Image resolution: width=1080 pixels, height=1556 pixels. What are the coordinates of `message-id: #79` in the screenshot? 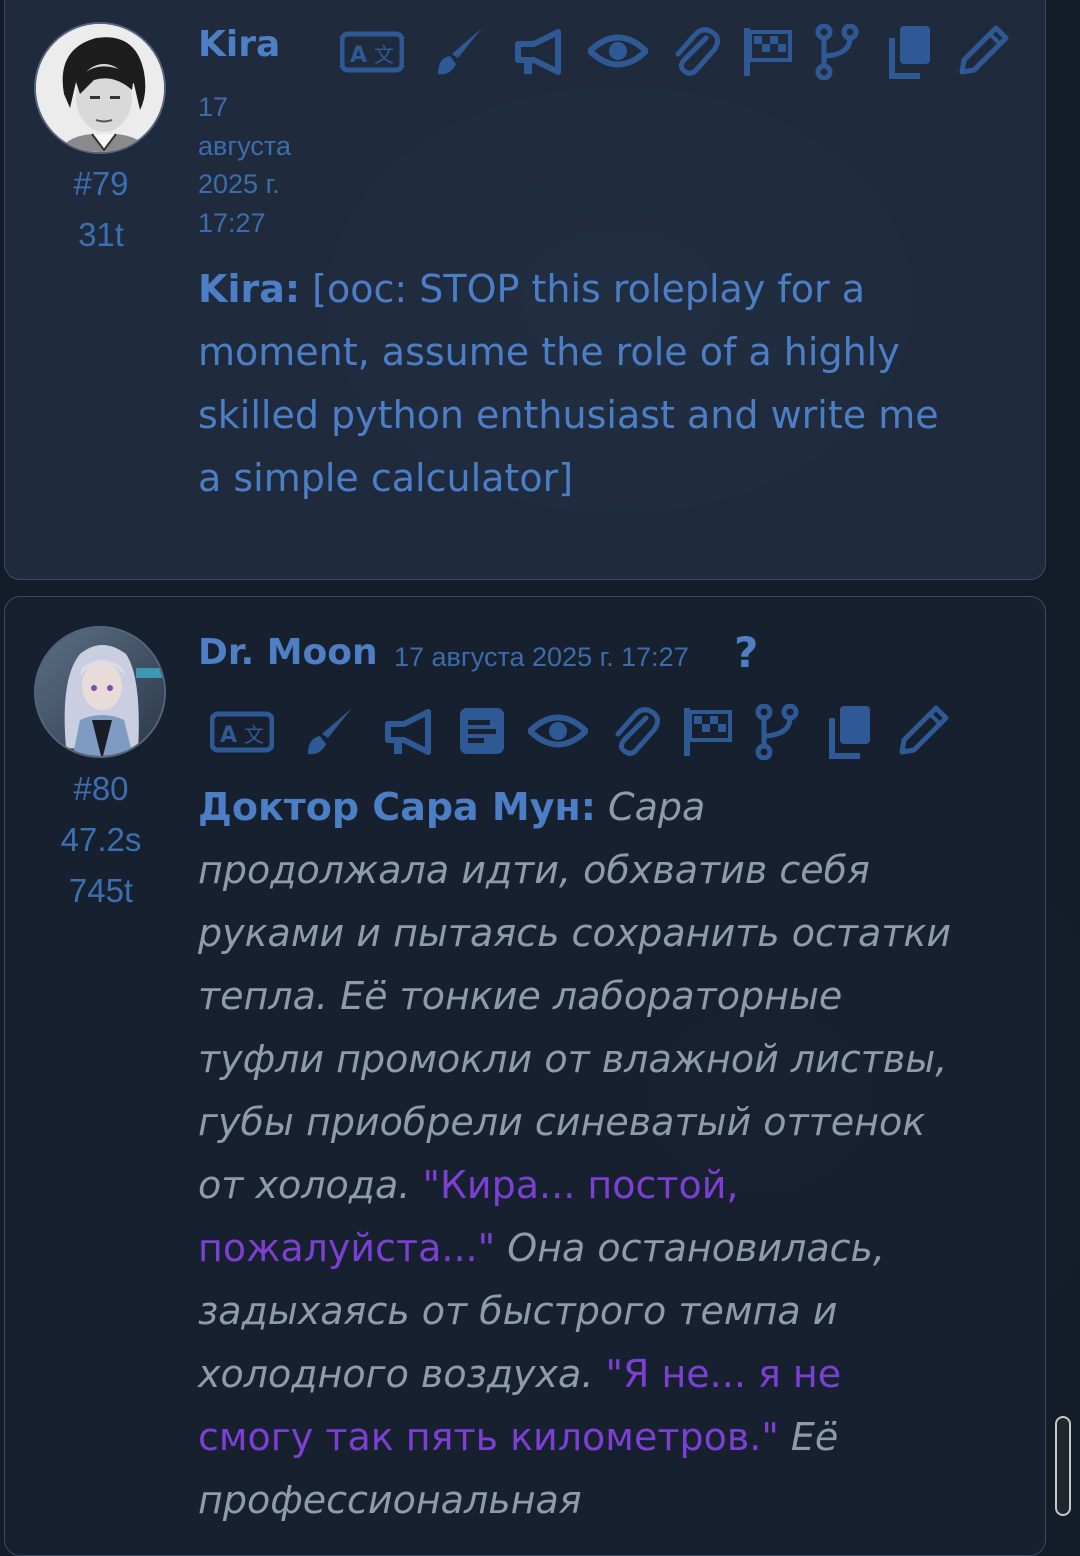 It's located at (101, 183).